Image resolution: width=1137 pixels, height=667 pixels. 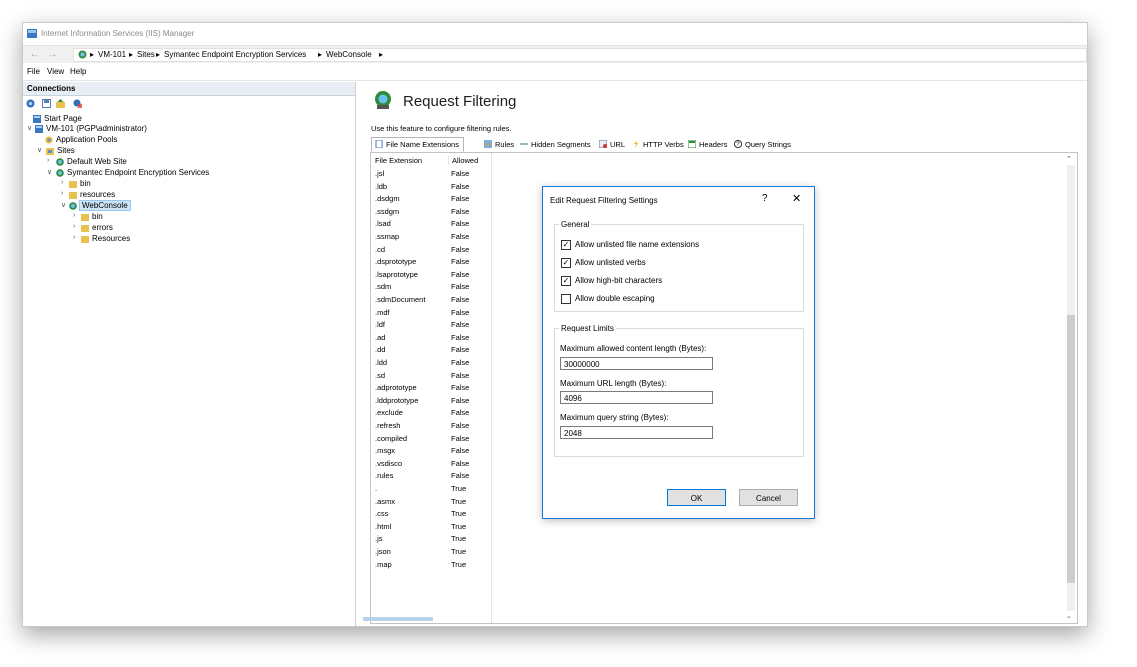 I want to click on close-icon: ✕, so click(x=796, y=198).